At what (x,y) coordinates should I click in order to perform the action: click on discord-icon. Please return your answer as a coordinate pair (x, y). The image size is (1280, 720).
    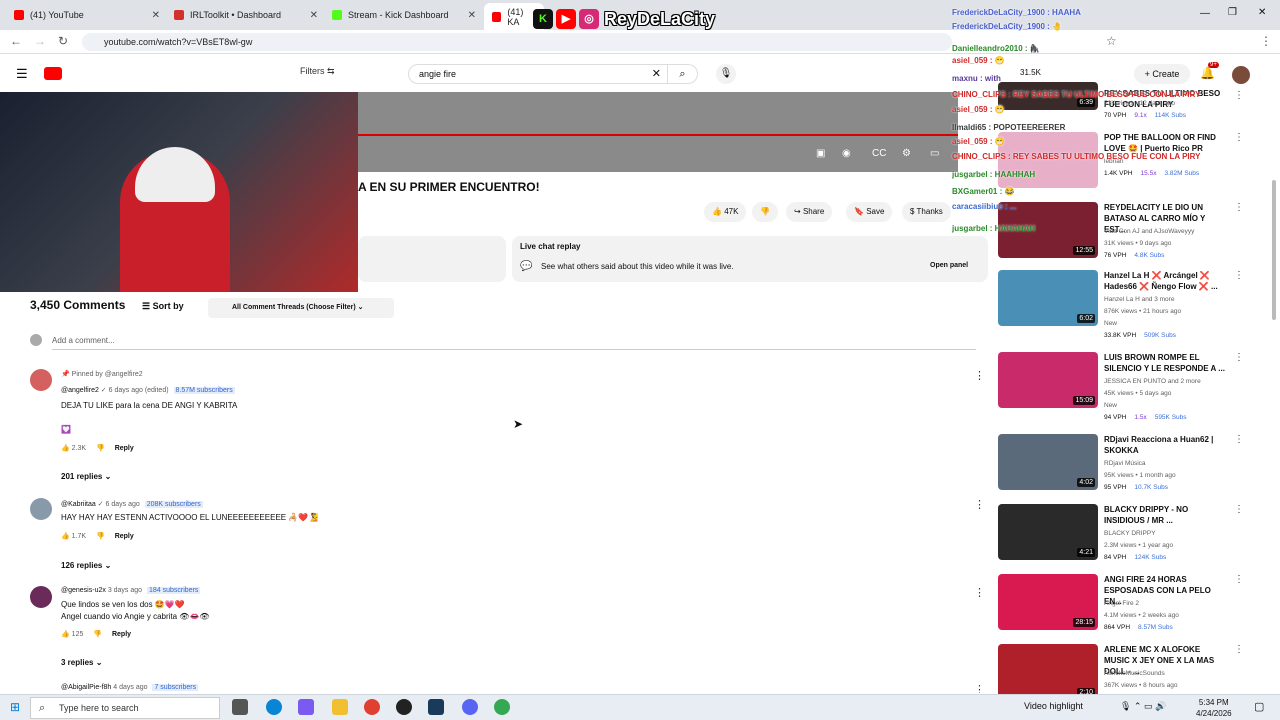
    Looking at the image, I should click on (470, 707).